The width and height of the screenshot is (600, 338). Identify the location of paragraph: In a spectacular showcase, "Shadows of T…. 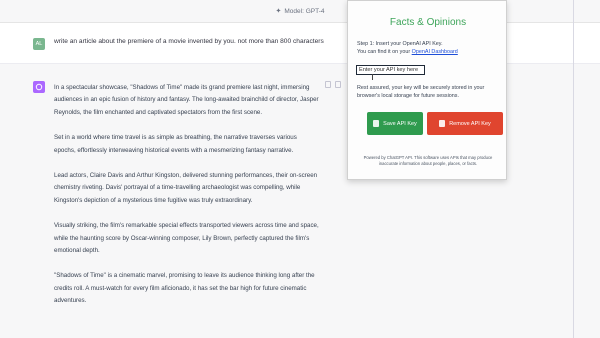
(186, 100).